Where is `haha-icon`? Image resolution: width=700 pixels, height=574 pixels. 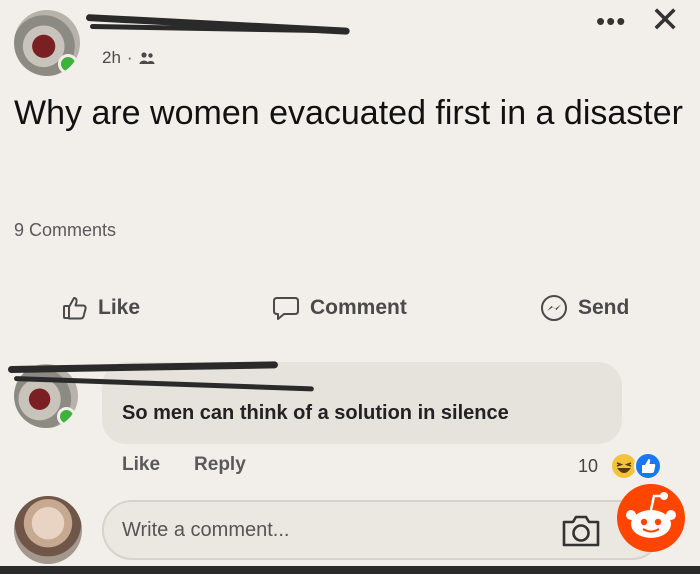
haha-icon is located at coordinates (624, 466).